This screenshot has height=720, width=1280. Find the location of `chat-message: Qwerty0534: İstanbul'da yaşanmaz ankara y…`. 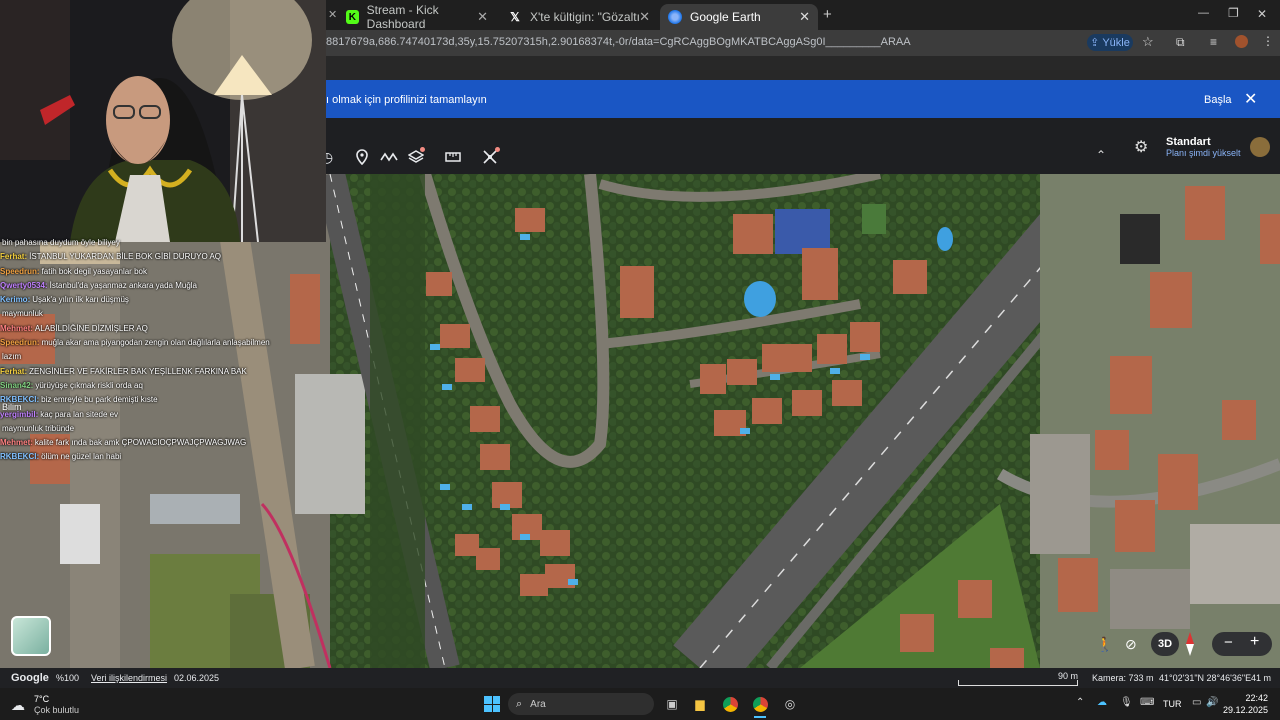

chat-message: Qwerty0534: İstanbul'da yaşanmaz ankara y… is located at coordinates (150, 286).